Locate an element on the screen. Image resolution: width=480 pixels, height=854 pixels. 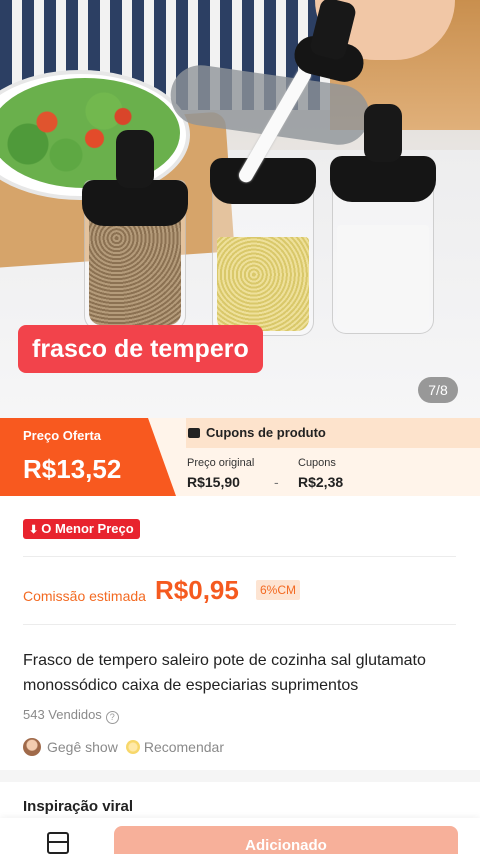
bottom-action-bar: Adicionado is located at coordinates (240, 836).